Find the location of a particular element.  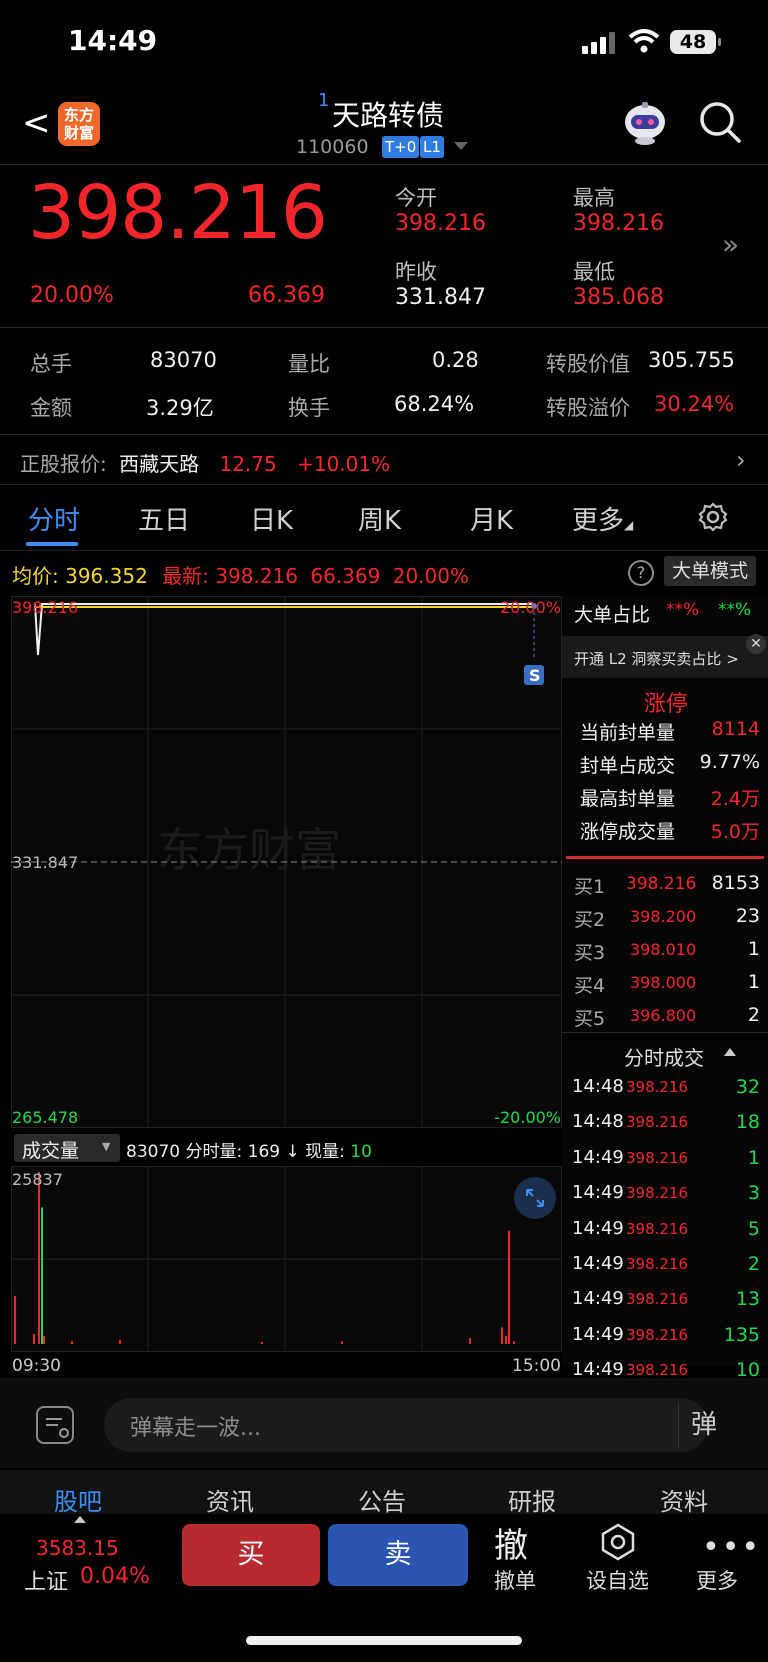

last-price: 398.216 is located at coordinates (178, 213).